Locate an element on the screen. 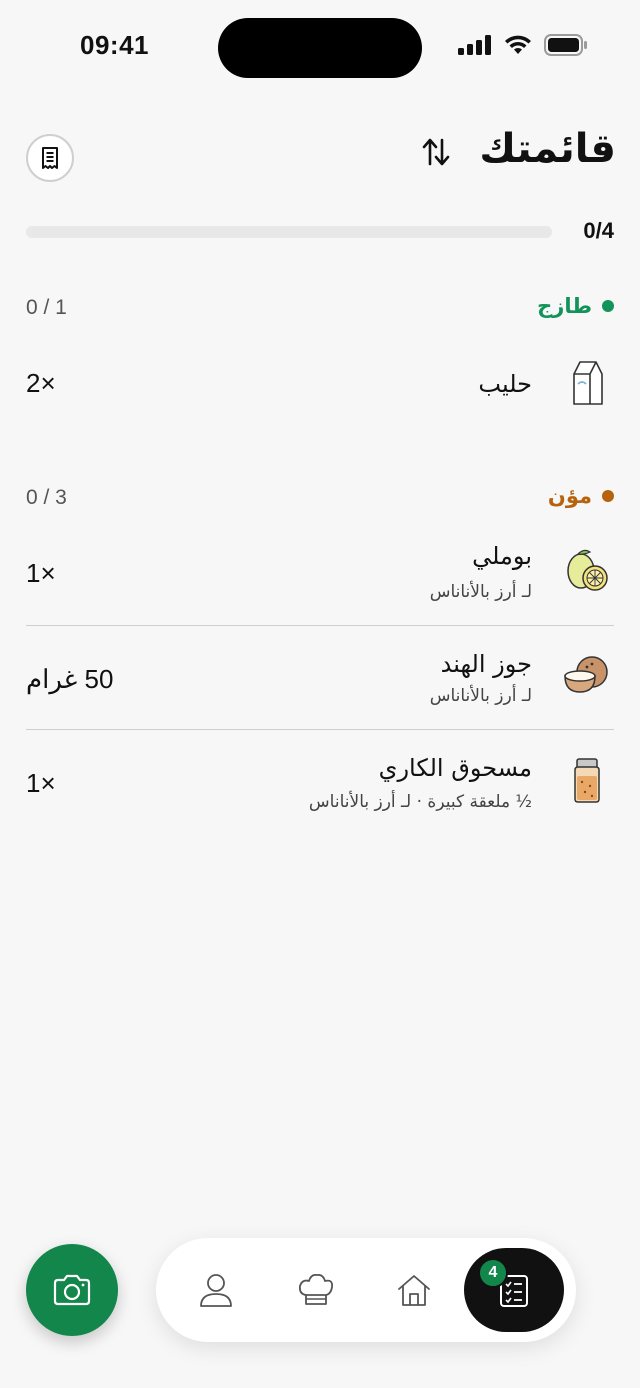  item-quantity: 50 غرام is located at coordinates (70, 679).